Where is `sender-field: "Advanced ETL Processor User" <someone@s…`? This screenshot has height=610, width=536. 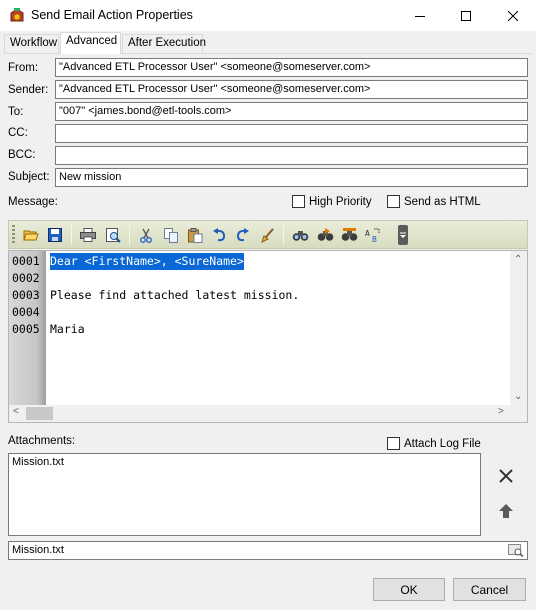
sender-field: "Advanced ETL Processor User" <someone@s… is located at coordinates (291, 89).